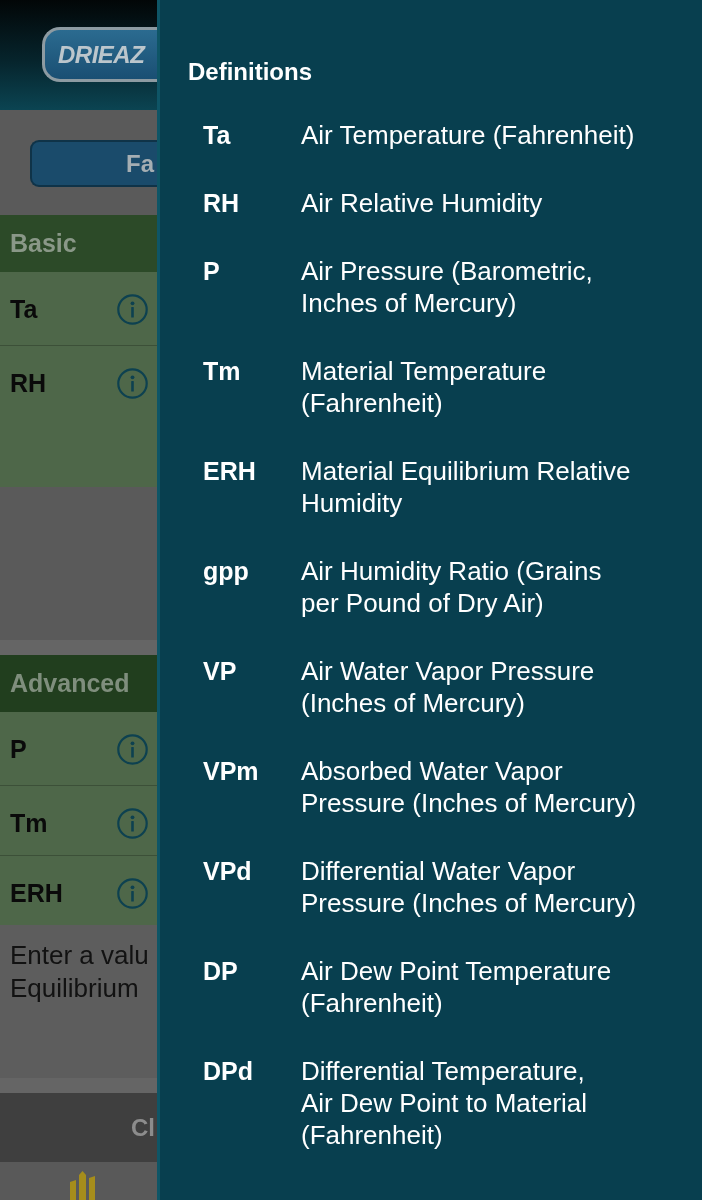 This screenshot has width=702, height=1200. What do you see at coordinates (217, 135) in the screenshot?
I see `term-abbreviation: Ta` at bounding box center [217, 135].